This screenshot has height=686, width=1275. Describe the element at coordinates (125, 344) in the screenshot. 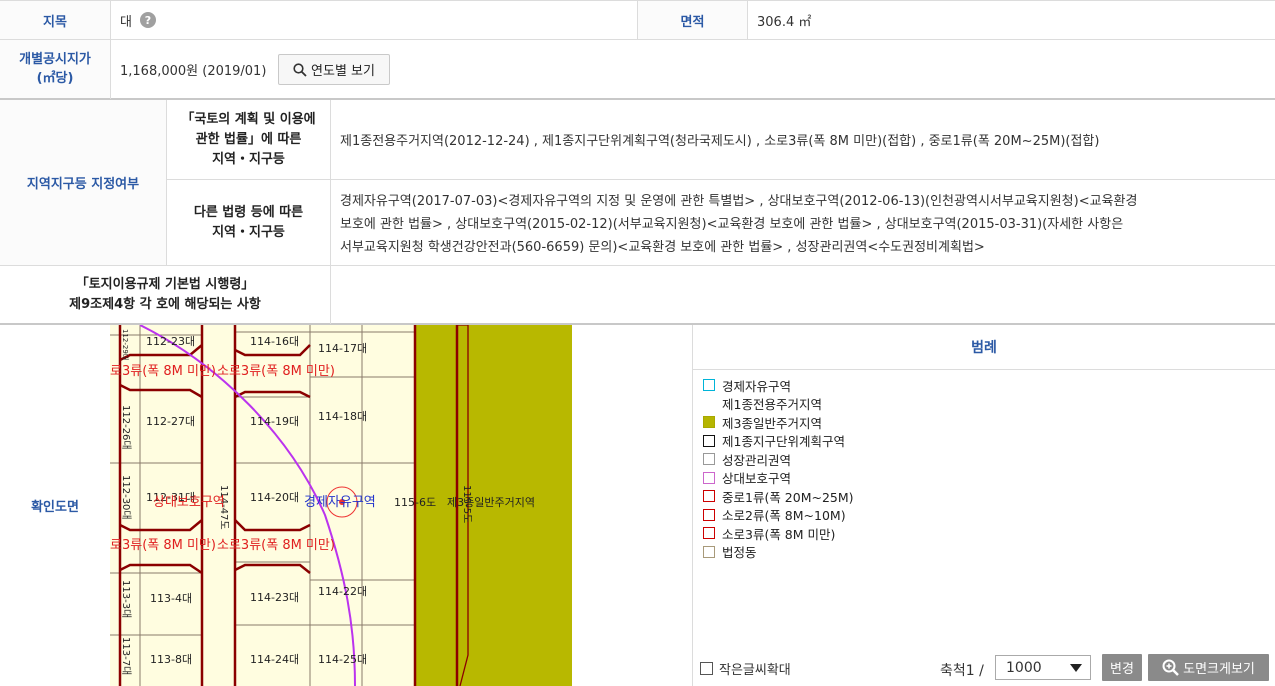

I see `parcel-label: 112-29대` at that location.